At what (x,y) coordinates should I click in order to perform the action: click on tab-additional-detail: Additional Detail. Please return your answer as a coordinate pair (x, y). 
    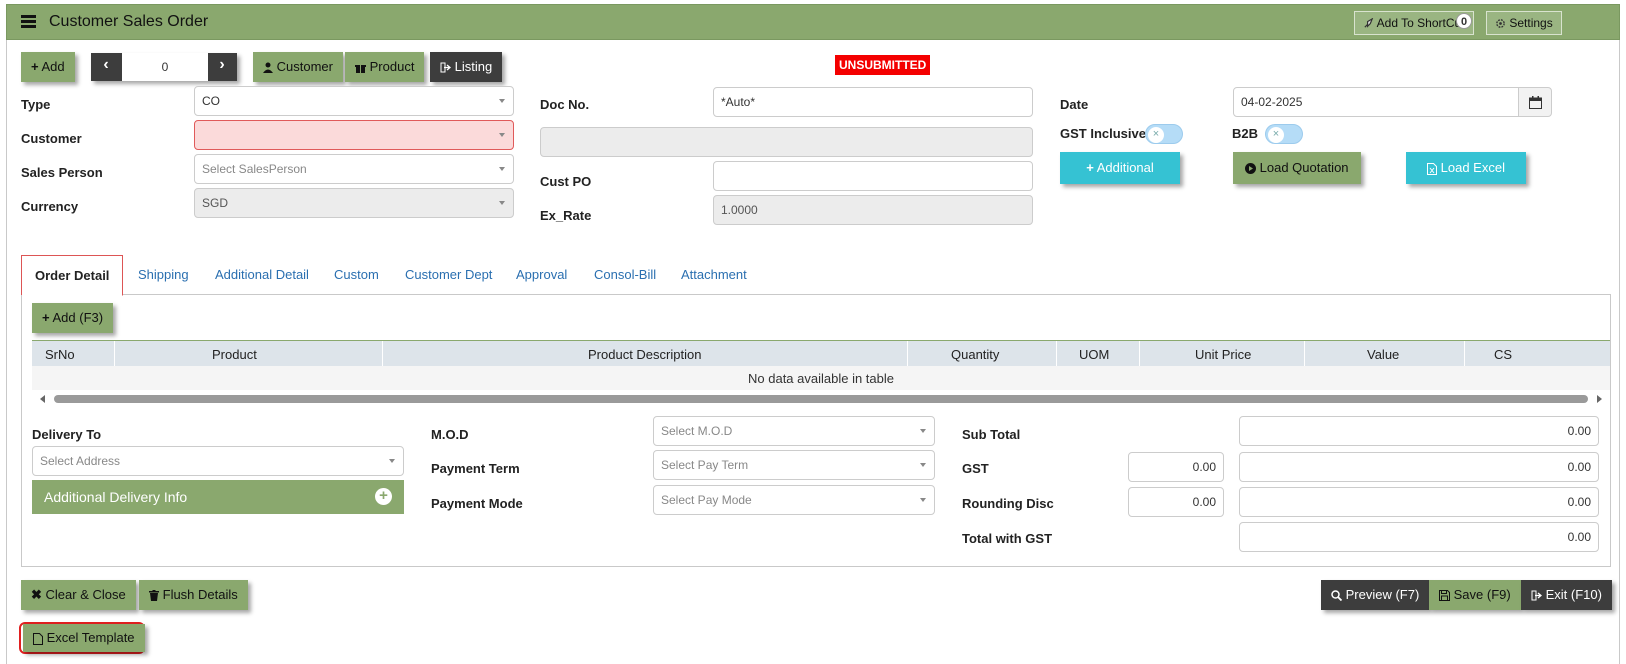
    Looking at the image, I should click on (262, 274).